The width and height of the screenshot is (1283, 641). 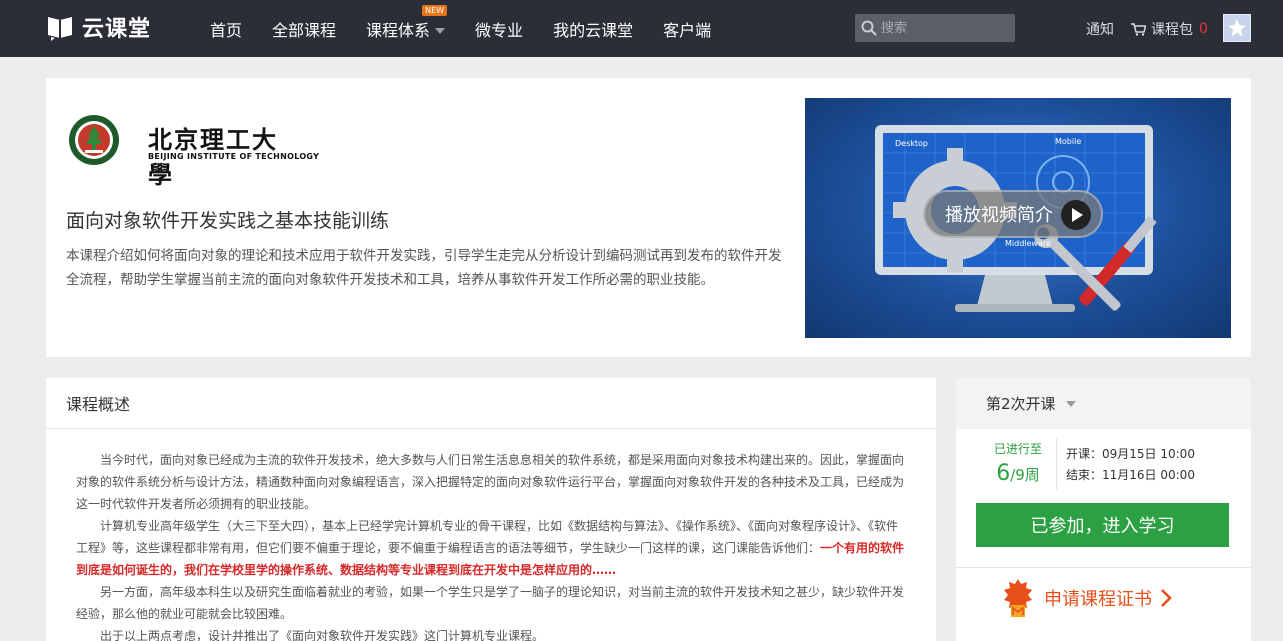 I want to click on start-date: 09月15日 10:00, so click(x=1148, y=454).